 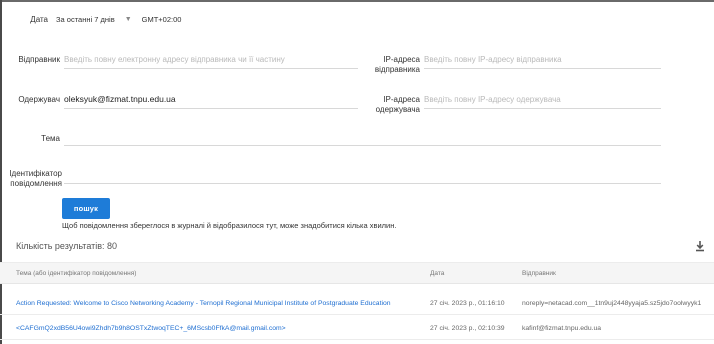 What do you see at coordinates (467, 328) in the screenshot?
I see `row-date: 27 січ. 2023 р., 02:10:39` at bounding box center [467, 328].